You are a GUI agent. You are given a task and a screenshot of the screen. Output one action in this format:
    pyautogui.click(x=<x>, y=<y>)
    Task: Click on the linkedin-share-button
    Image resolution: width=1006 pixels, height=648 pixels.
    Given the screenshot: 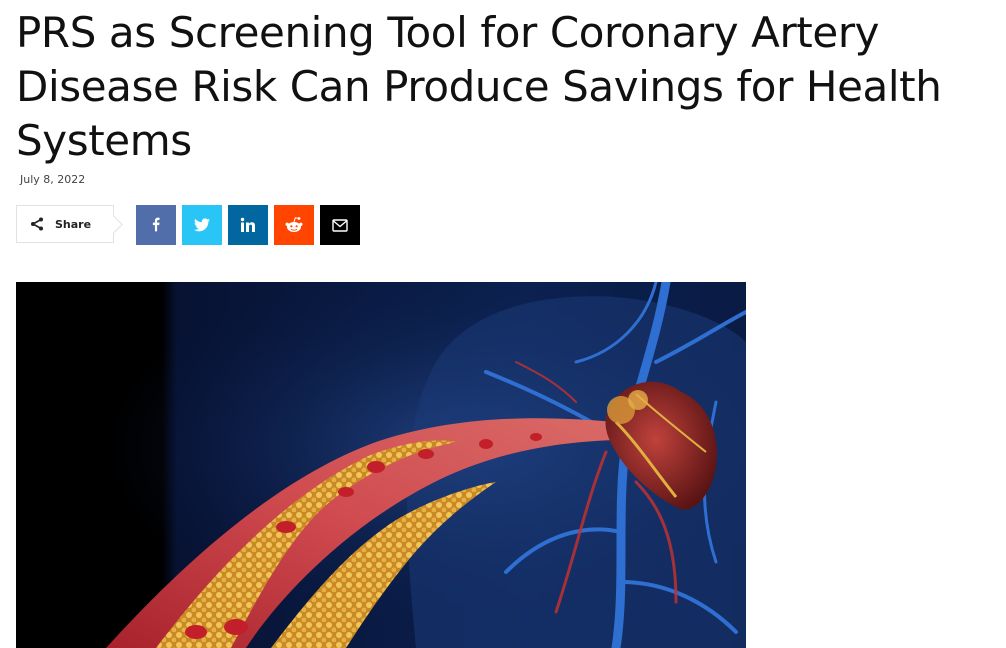 What is the action you would take?
    pyautogui.click(x=248, y=225)
    